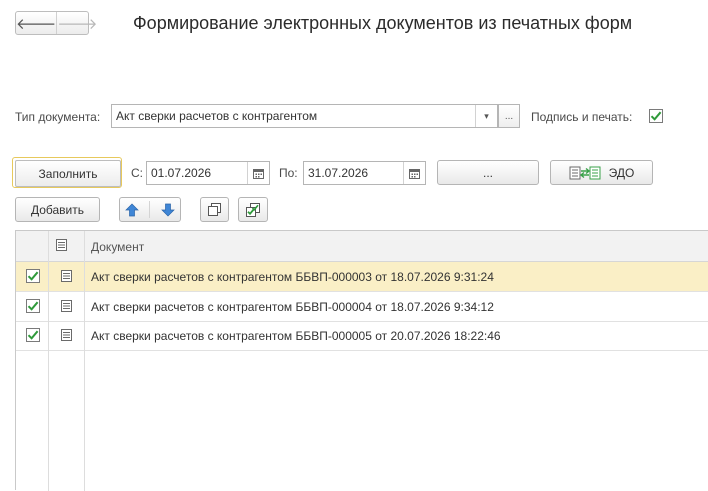 The image size is (708, 491). What do you see at coordinates (288, 173) in the screenshot?
I see `to-label: По:` at bounding box center [288, 173].